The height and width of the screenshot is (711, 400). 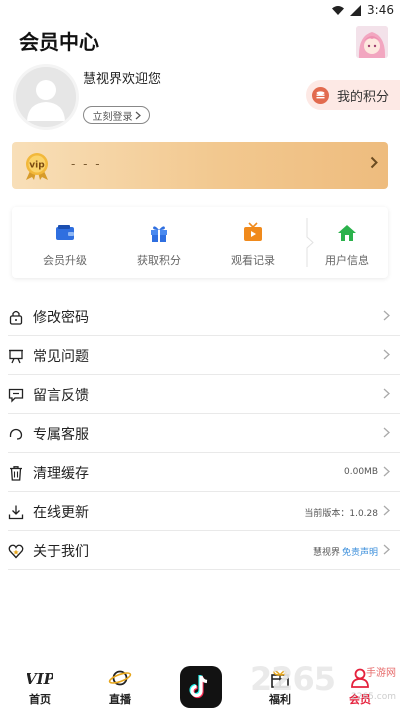 I want to click on about-right-text: 慧视界 免责声明, so click(x=345, y=551).